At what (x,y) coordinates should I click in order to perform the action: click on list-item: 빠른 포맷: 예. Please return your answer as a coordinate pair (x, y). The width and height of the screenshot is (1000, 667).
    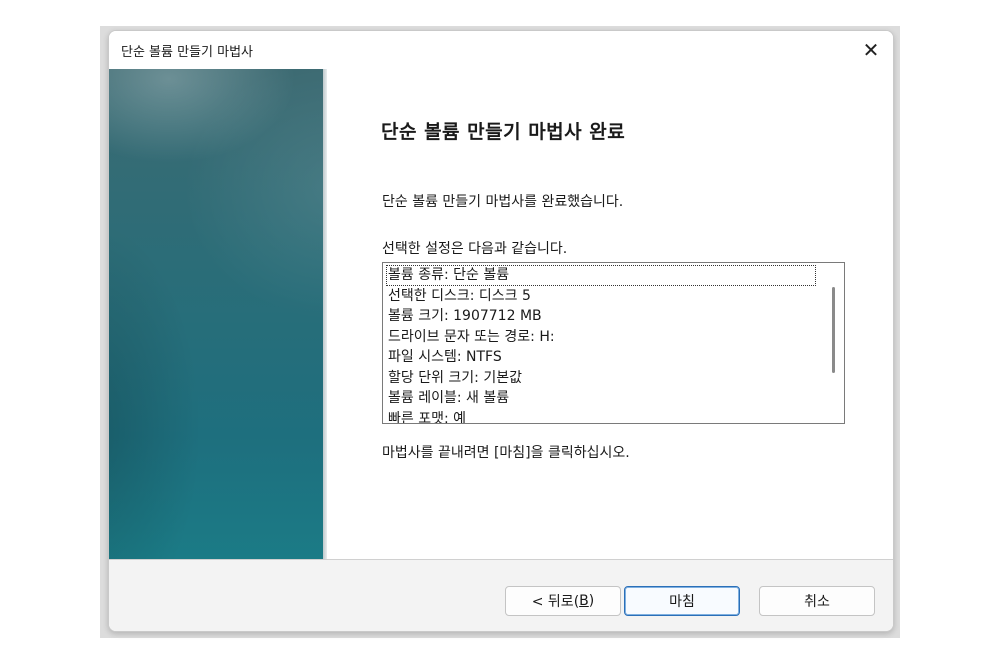
    Looking at the image, I should click on (601, 416).